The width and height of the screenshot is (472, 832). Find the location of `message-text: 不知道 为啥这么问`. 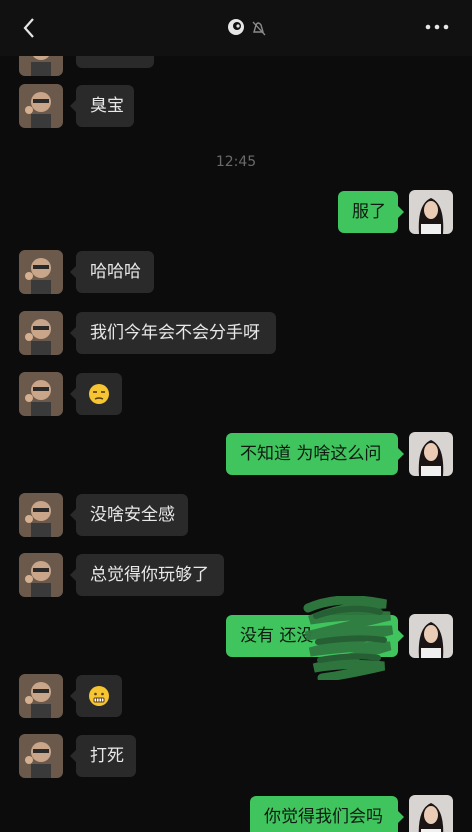

message-text: 不知道 为啥这么问 is located at coordinates (311, 454).